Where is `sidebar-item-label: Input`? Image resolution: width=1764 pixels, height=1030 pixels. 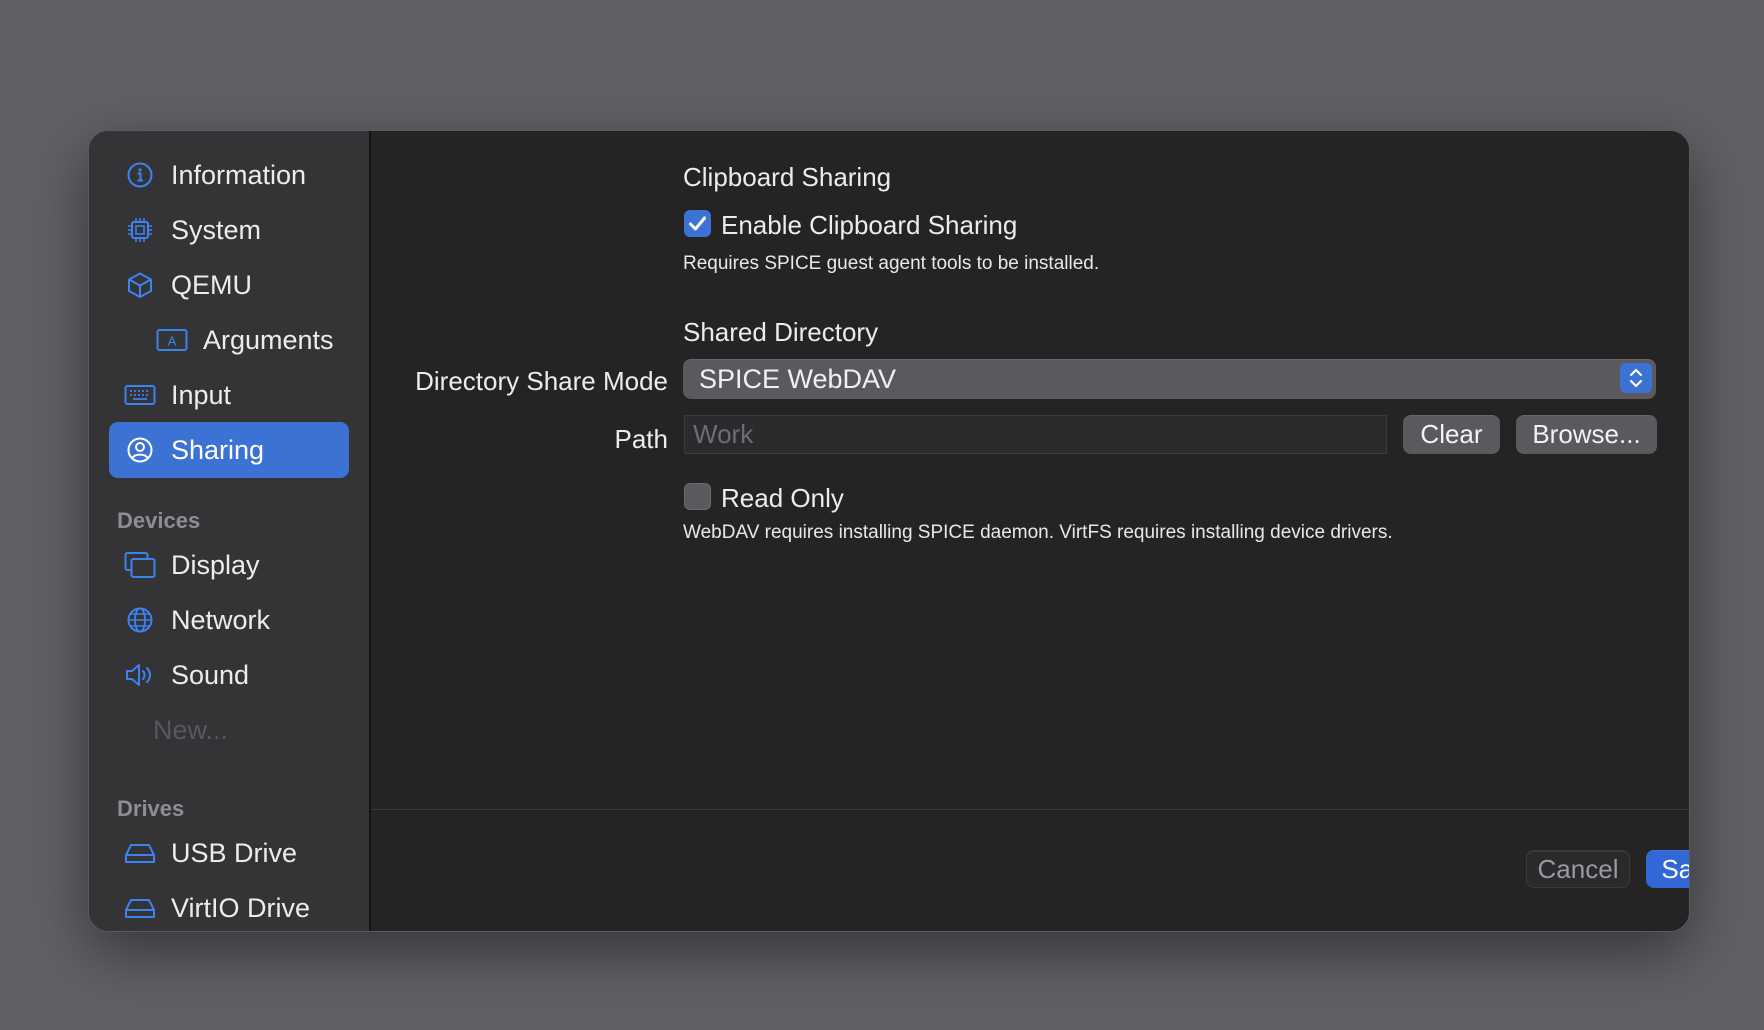 sidebar-item-label: Input is located at coordinates (201, 394).